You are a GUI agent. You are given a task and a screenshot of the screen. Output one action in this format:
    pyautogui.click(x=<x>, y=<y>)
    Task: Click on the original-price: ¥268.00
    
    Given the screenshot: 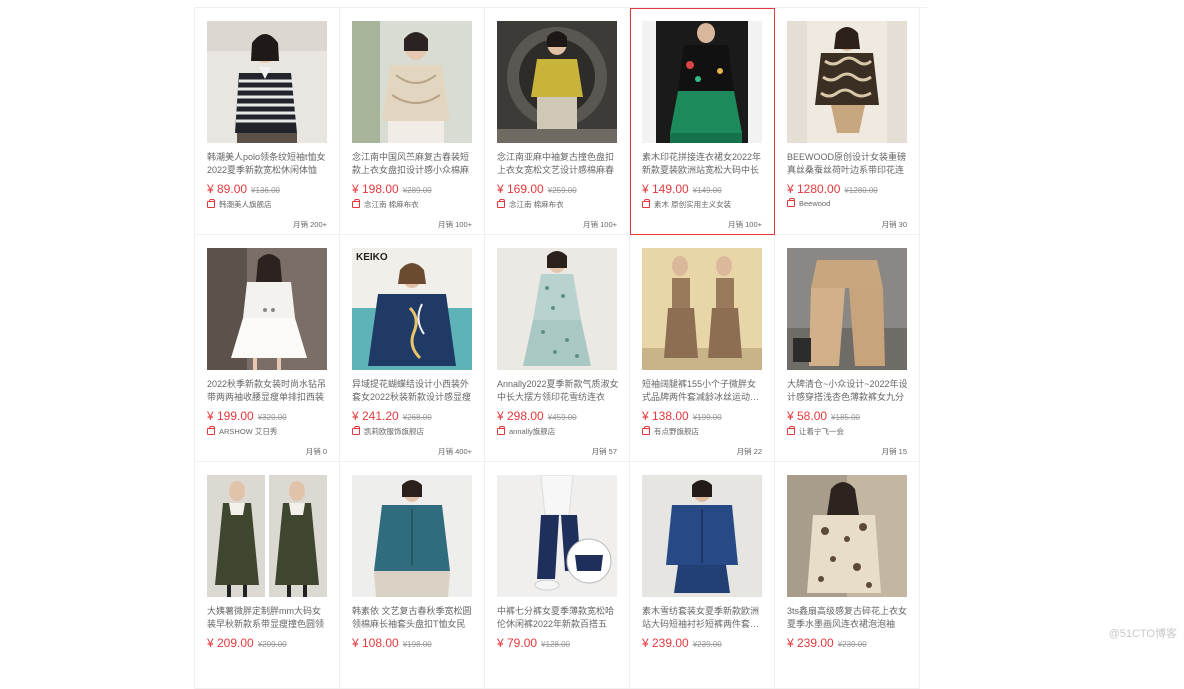 What is the action you would take?
    pyautogui.click(x=417, y=417)
    